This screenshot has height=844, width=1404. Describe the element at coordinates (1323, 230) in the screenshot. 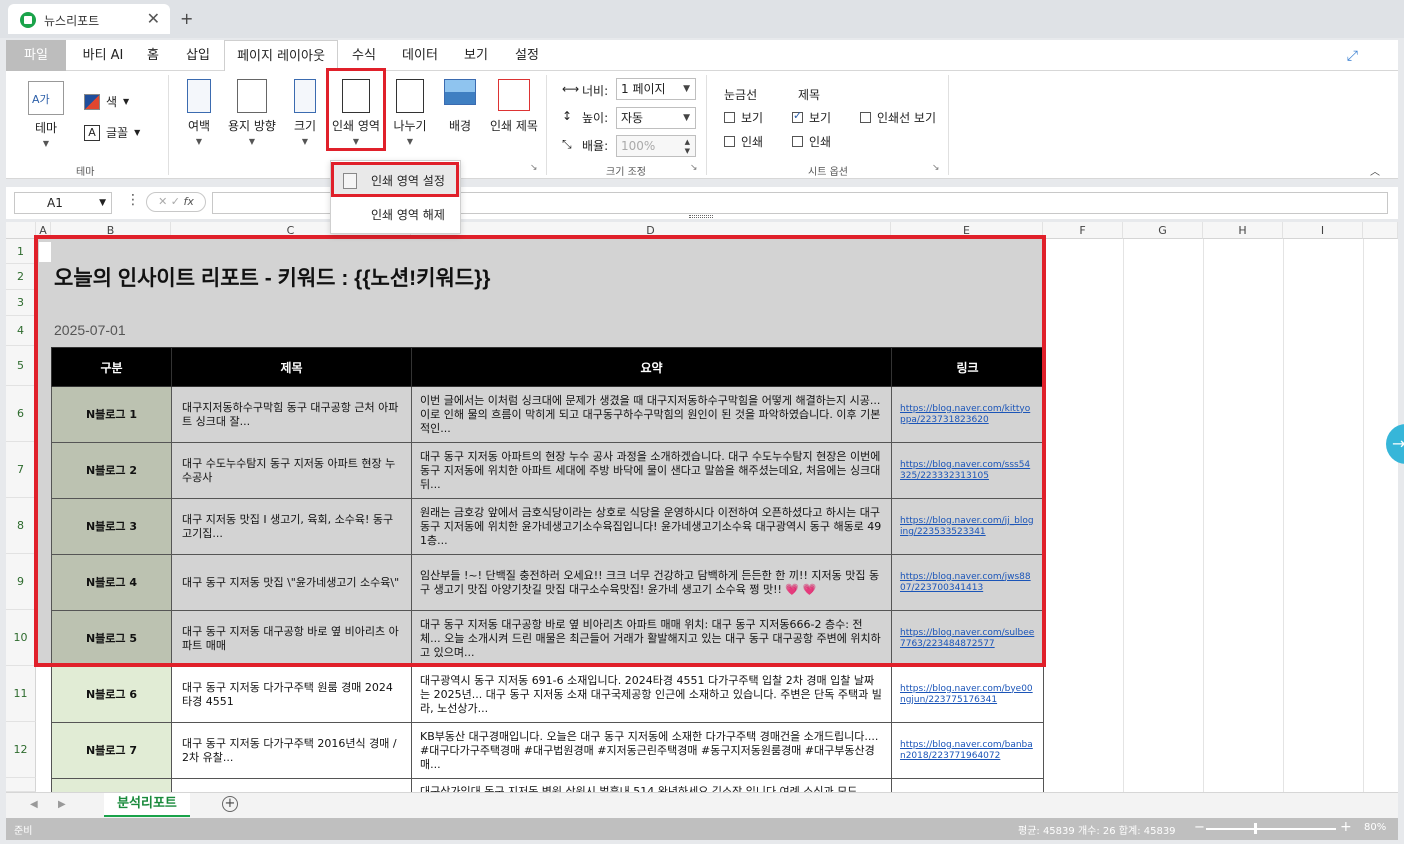

I see `col-header-i: I` at that location.